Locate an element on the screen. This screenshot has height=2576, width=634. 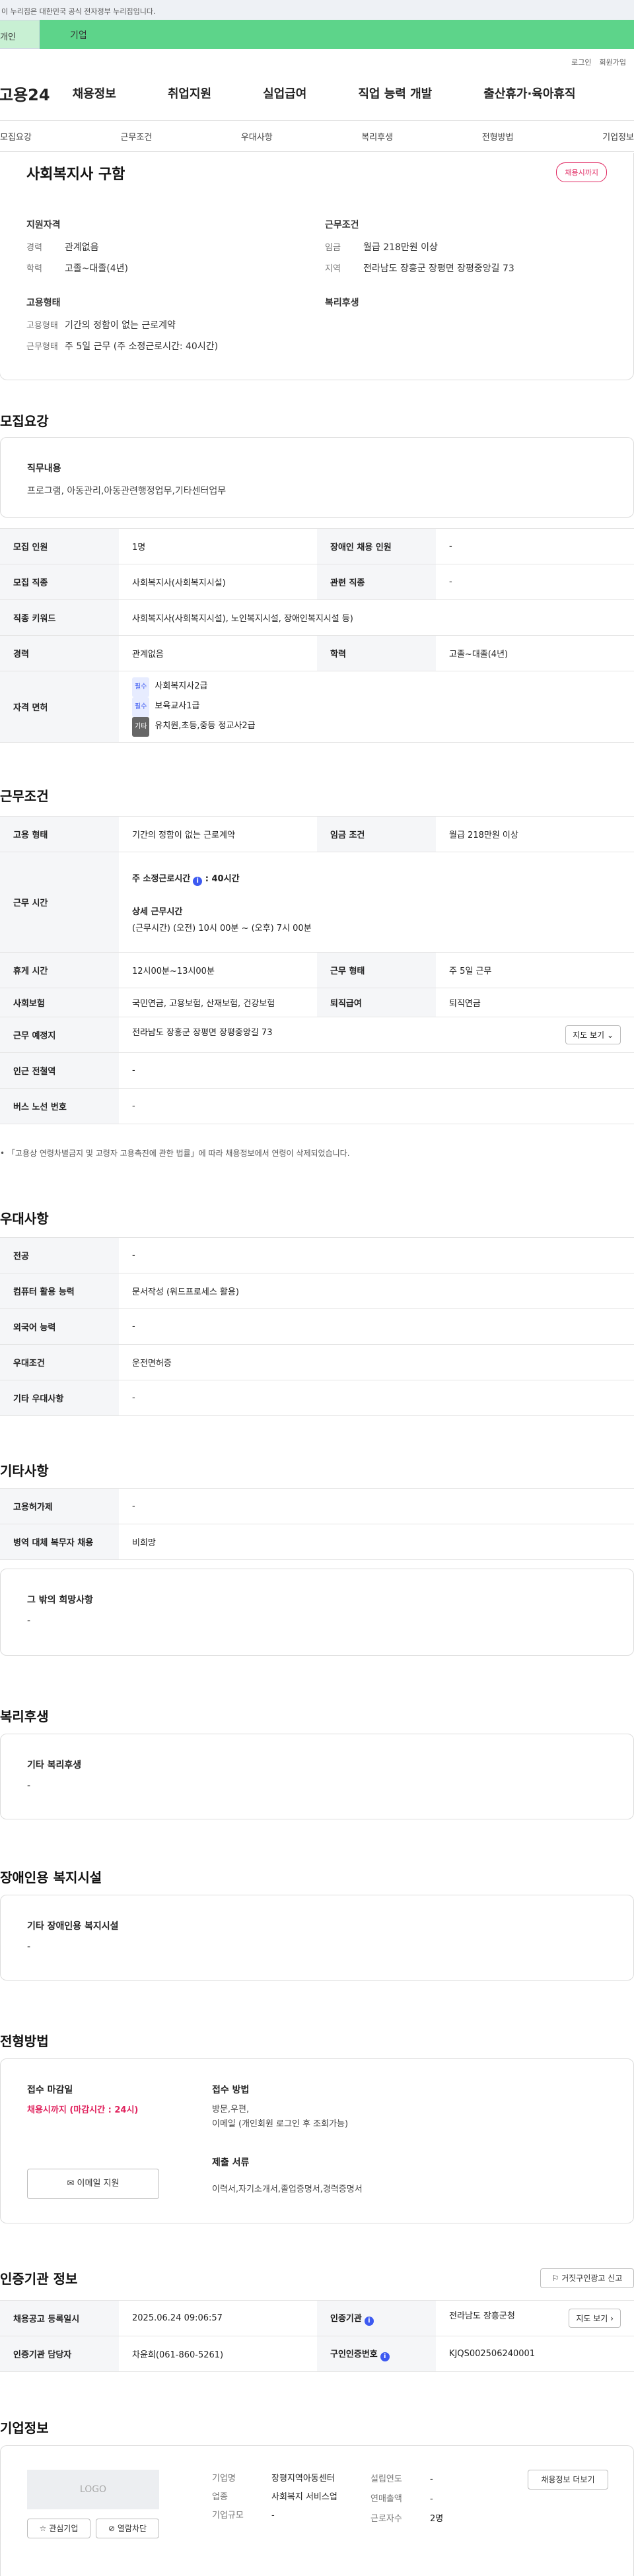
snb-company: 기업정보 is located at coordinates (618, 137).